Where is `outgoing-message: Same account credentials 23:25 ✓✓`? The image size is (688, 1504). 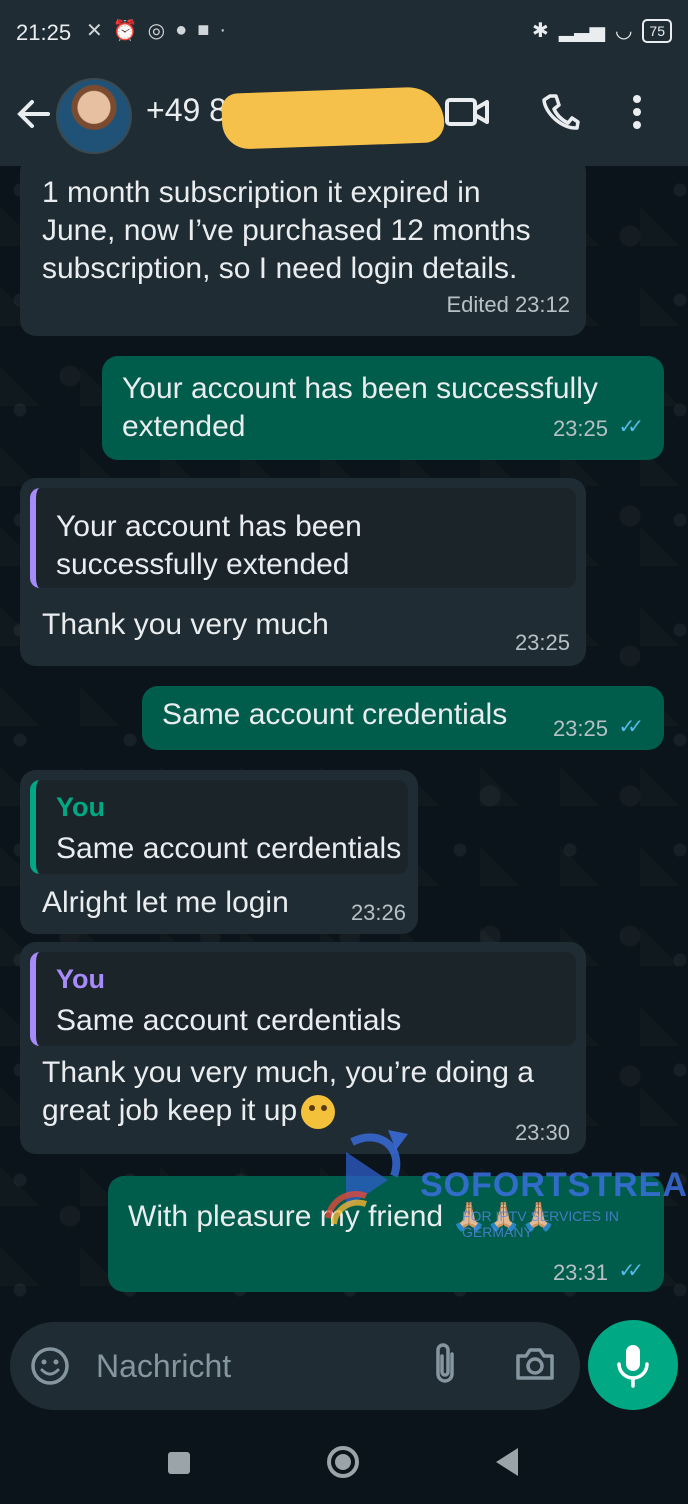
outgoing-message: Same account credentials 23:25 ✓✓ is located at coordinates (403, 718).